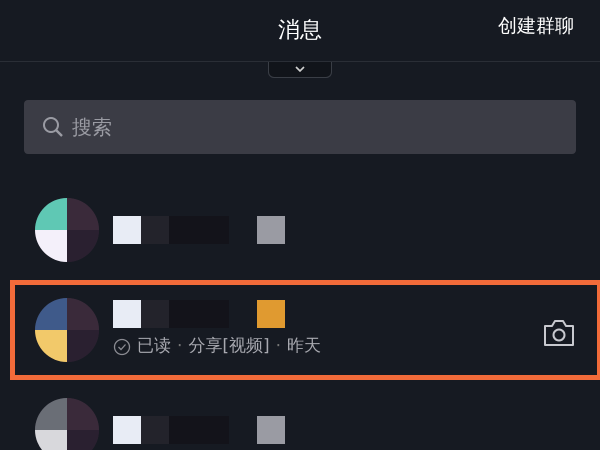 The height and width of the screenshot is (450, 600). Describe the element at coordinates (304, 346) in the screenshot. I see `message-time: 昨天` at that location.